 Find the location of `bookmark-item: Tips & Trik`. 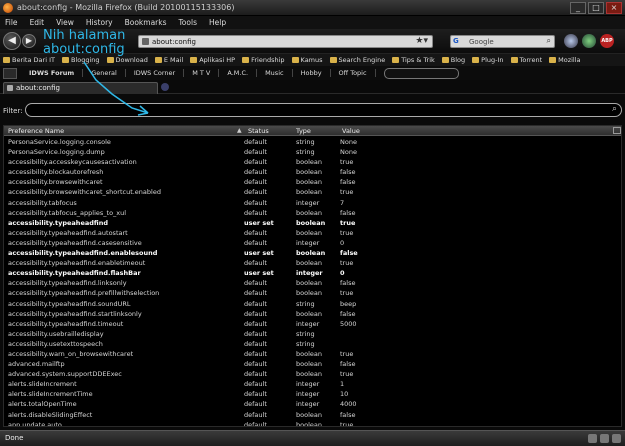

bookmark-item: Tips & Trik is located at coordinates (413, 60).